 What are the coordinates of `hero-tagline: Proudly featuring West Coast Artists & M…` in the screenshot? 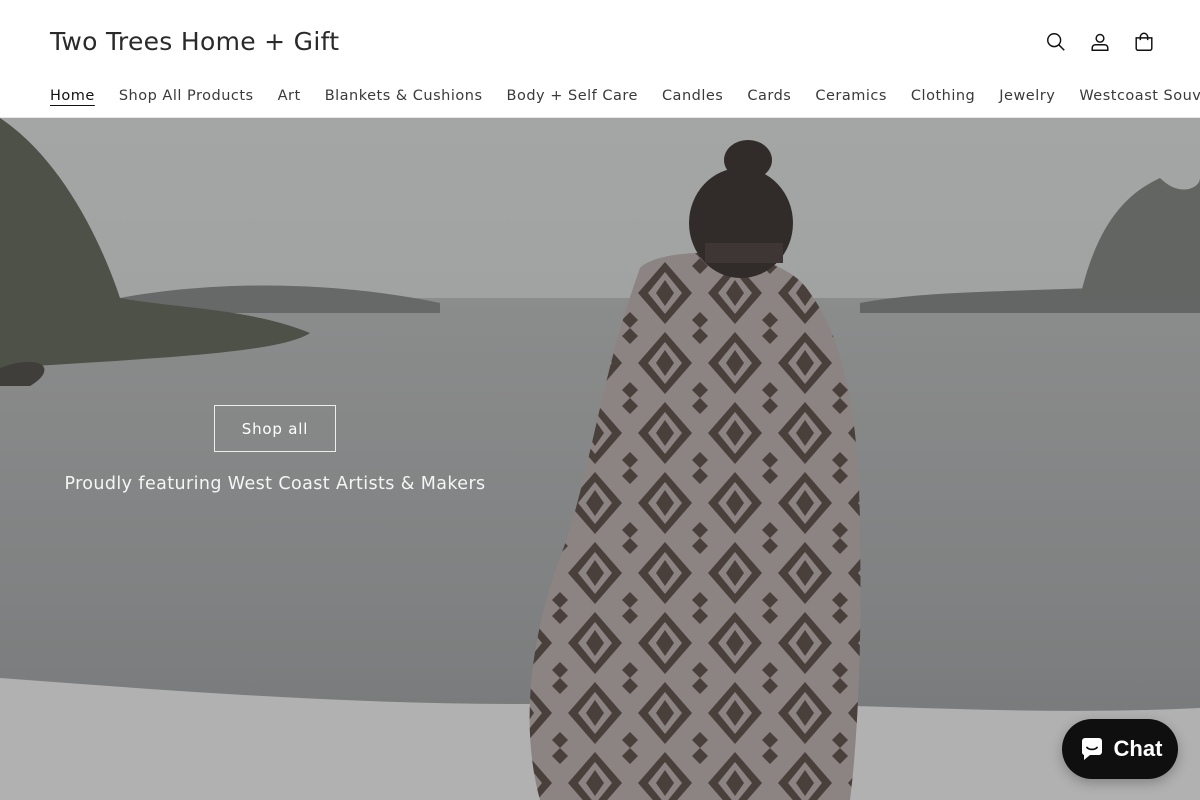 It's located at (275, 484).